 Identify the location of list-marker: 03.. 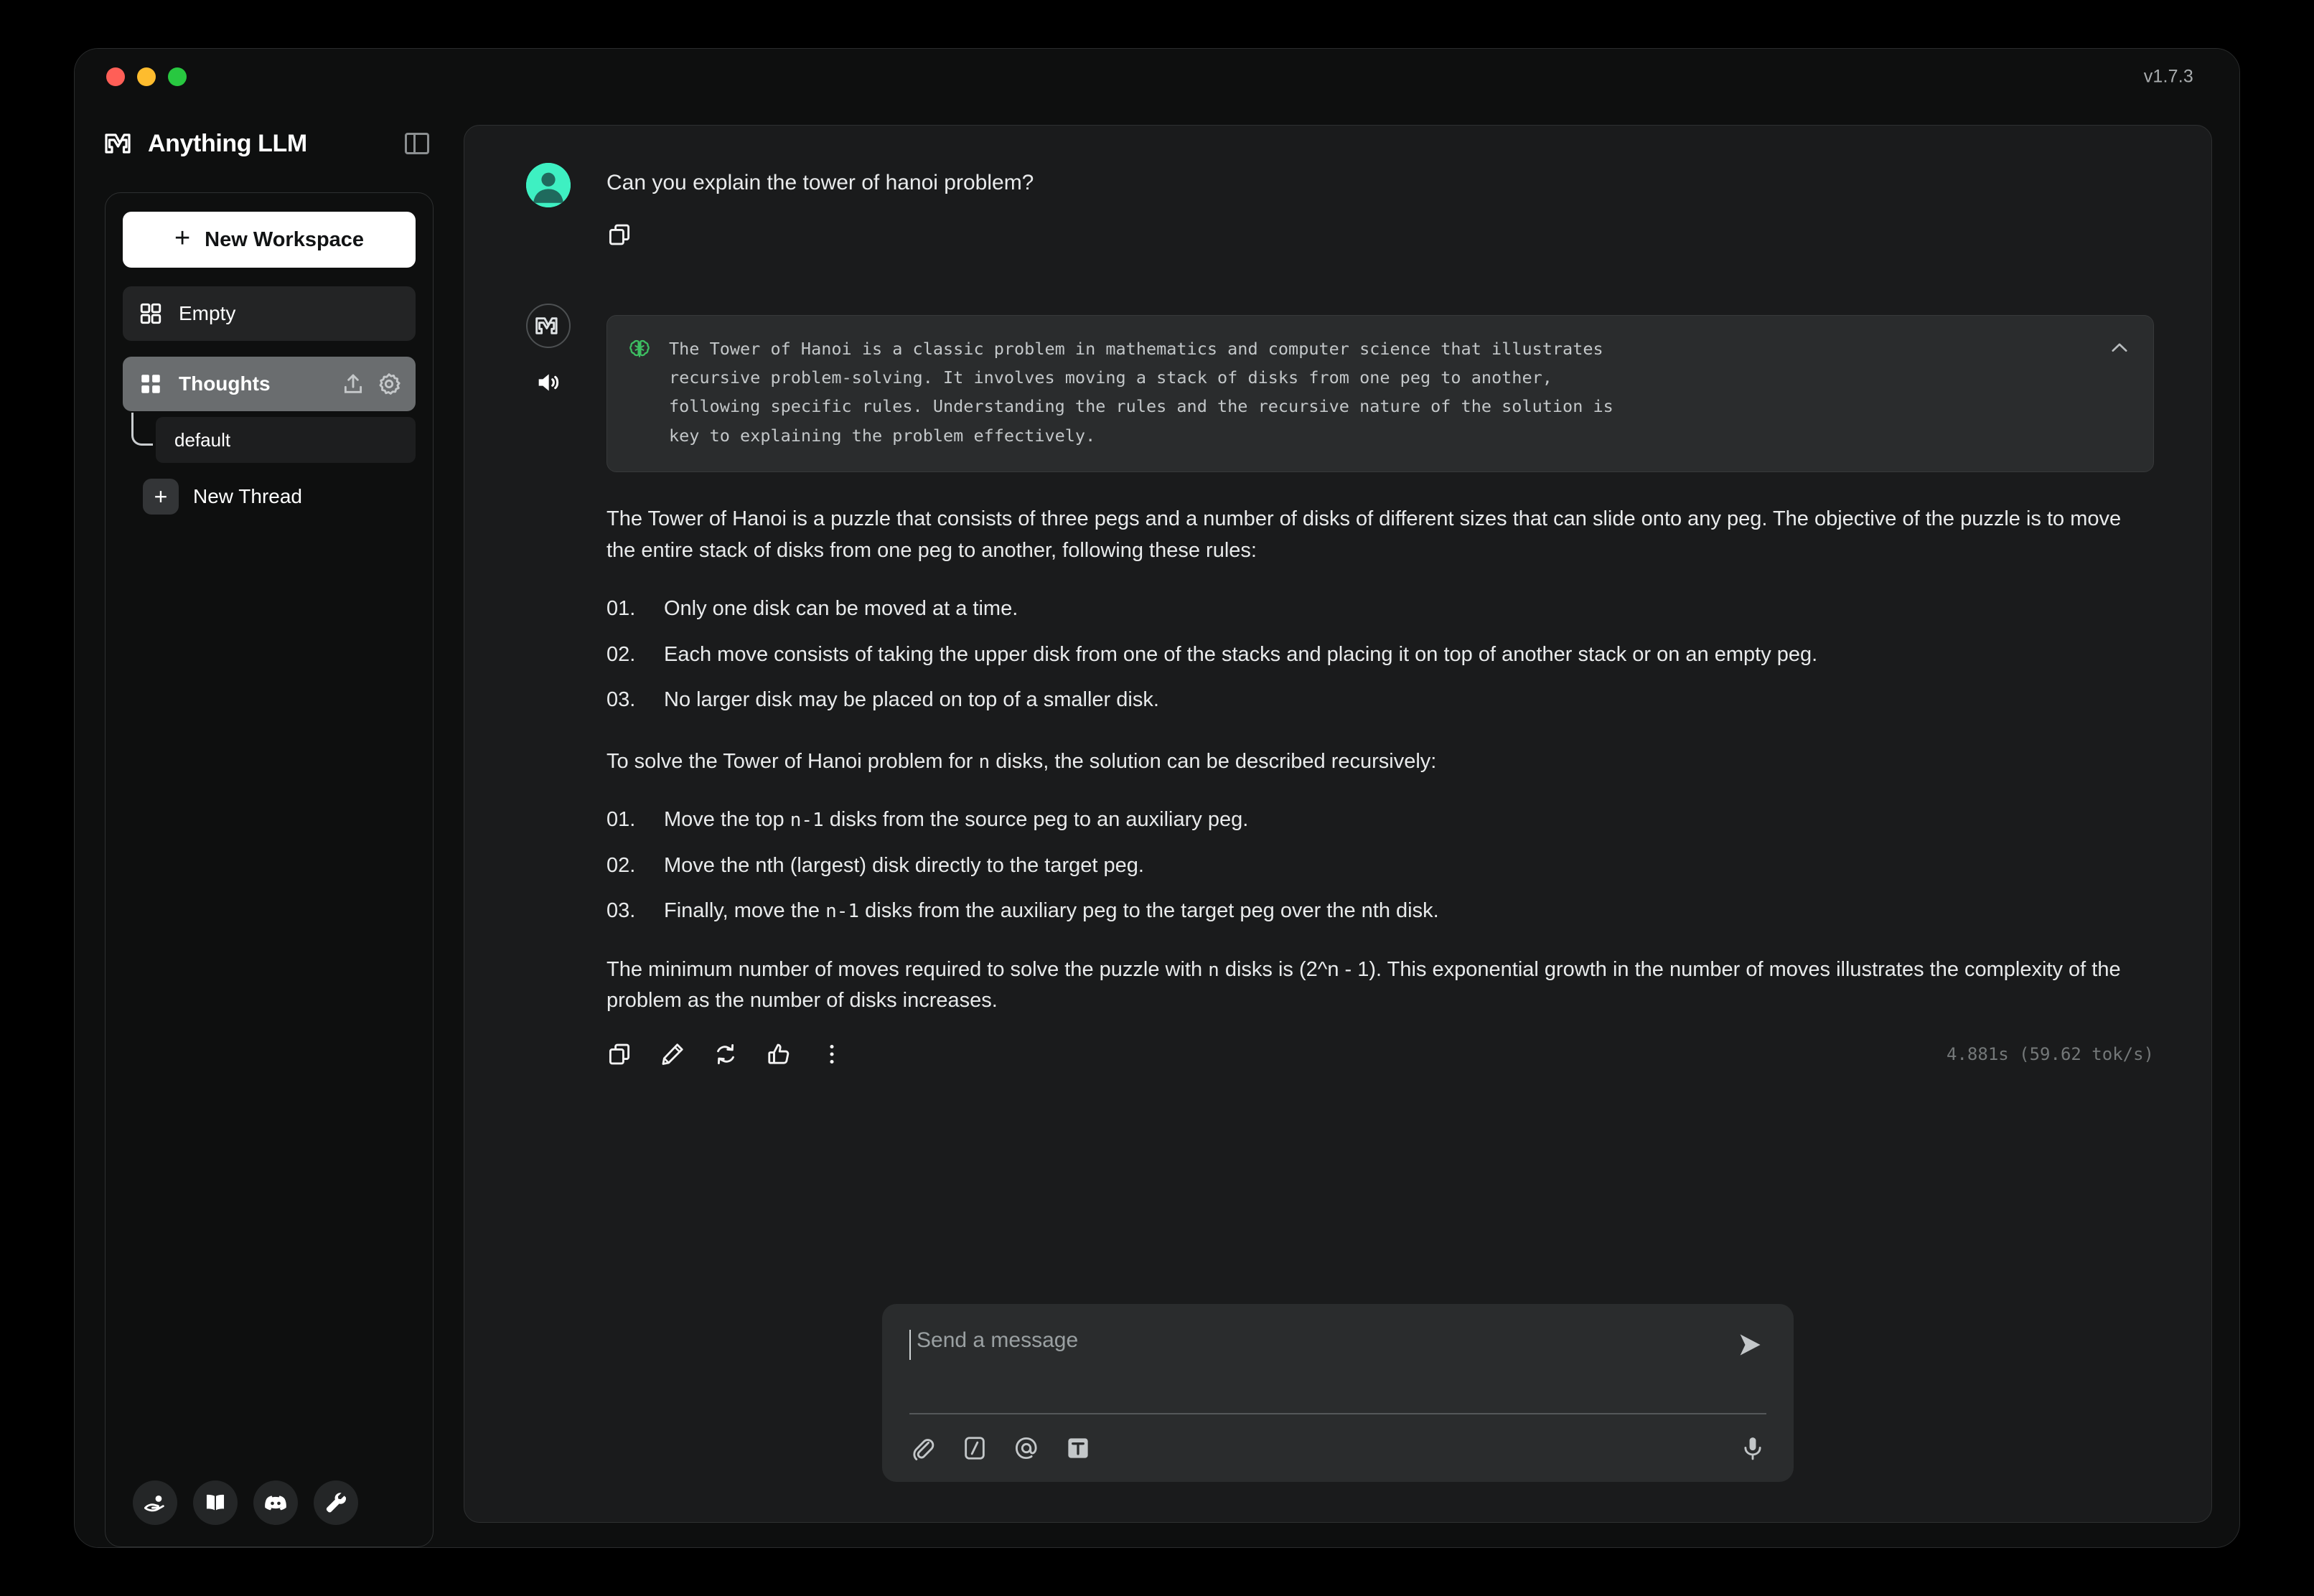
(621, 700).